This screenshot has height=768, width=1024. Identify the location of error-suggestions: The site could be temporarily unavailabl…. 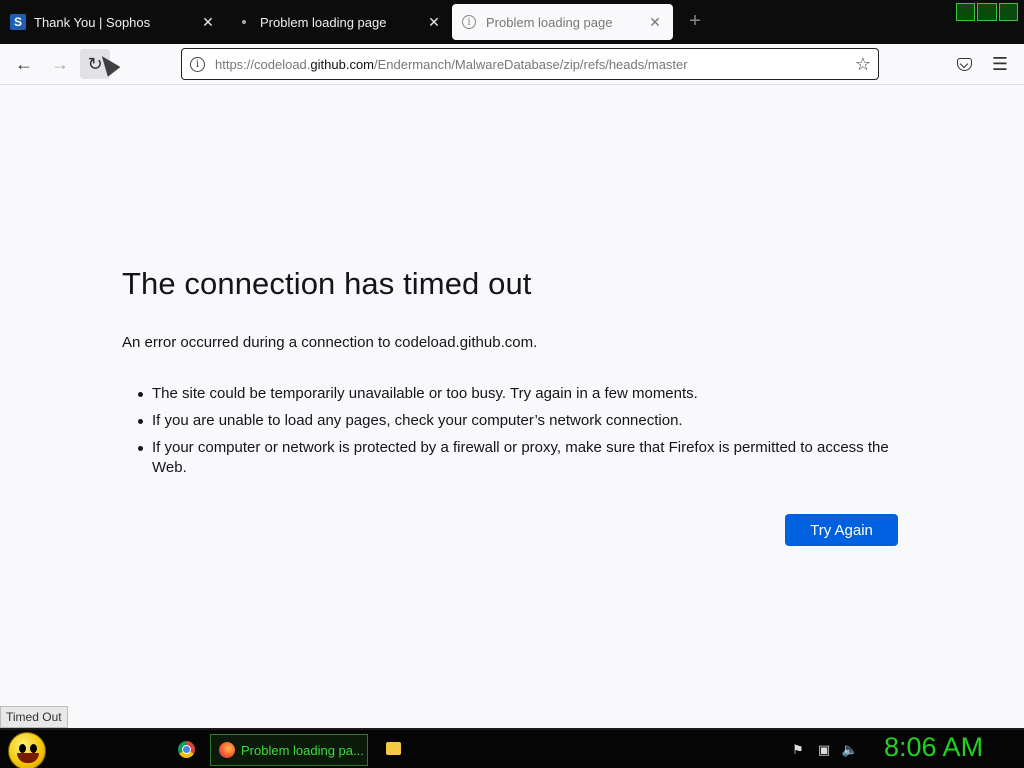
(518, 434).